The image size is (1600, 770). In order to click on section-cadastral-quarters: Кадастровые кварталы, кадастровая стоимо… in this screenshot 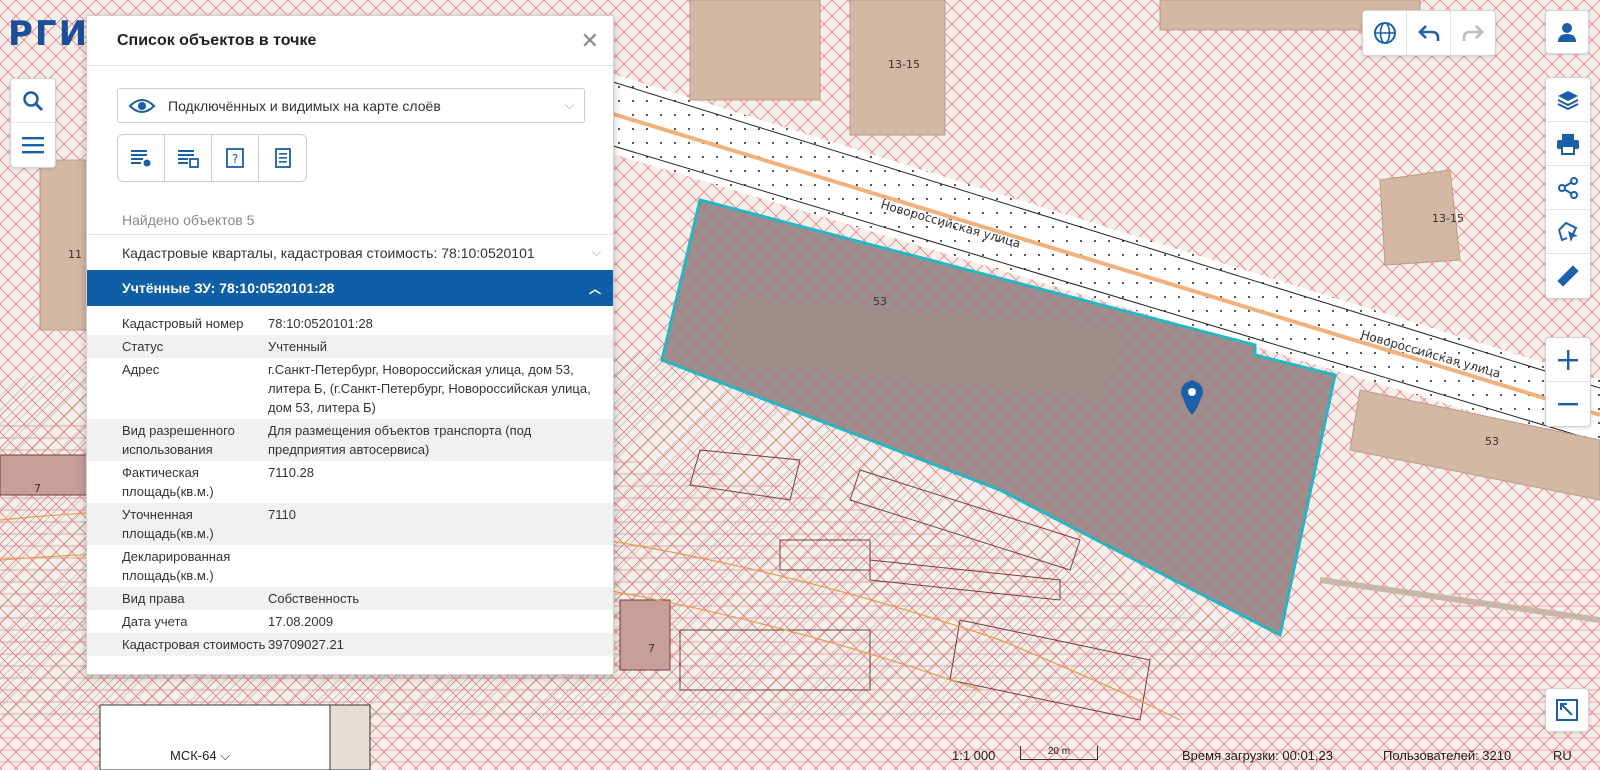, I will do `click(350, 252)`.